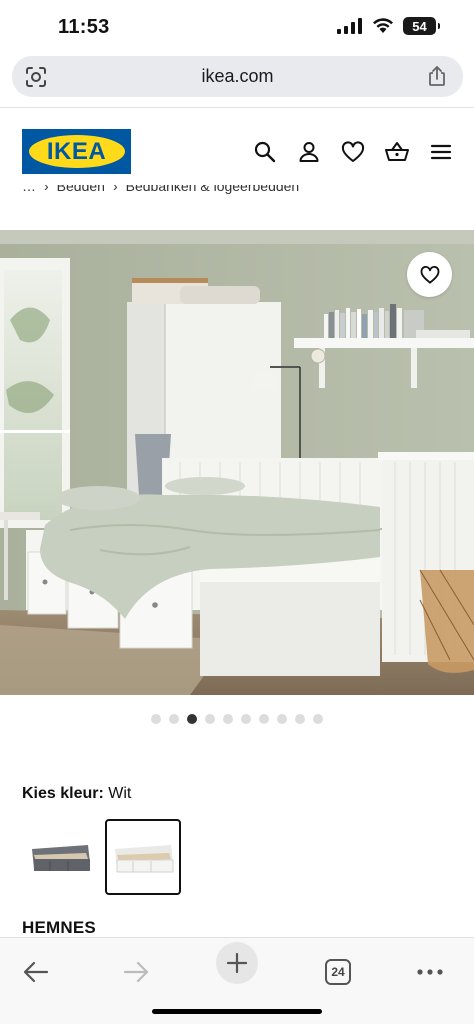 The image size is (474, 1024). I want to click on more-button, so click(430, 972).